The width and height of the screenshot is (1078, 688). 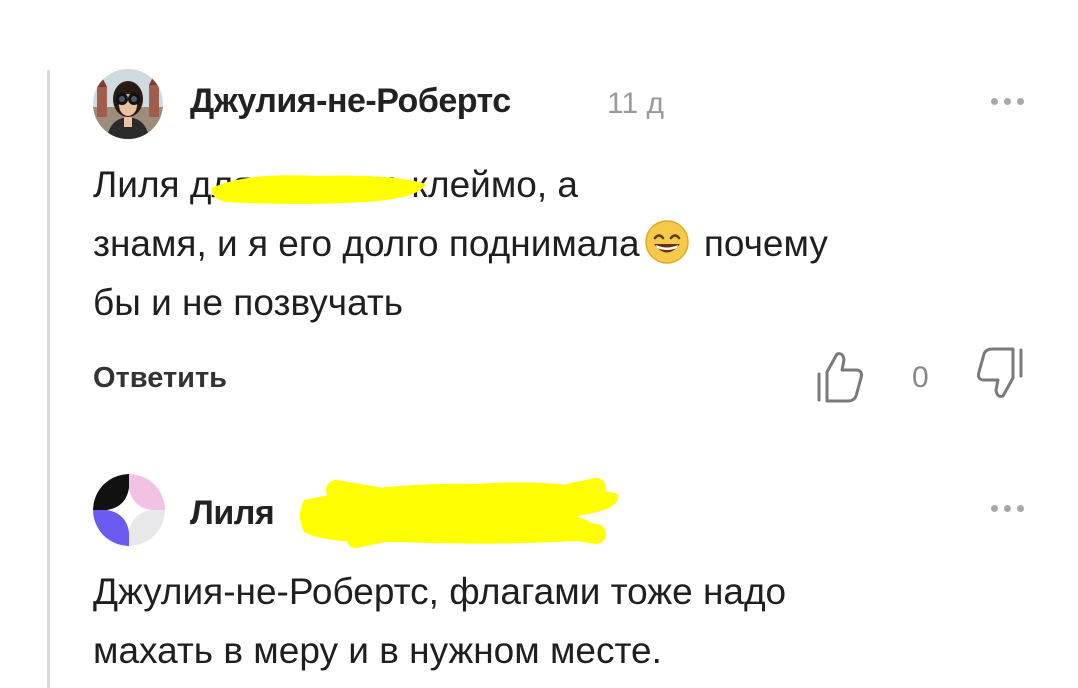 What do you see at coordinates (232, 513) in the screenshot?
I see `author-name: Лиля` at bounding box center [232, 513].